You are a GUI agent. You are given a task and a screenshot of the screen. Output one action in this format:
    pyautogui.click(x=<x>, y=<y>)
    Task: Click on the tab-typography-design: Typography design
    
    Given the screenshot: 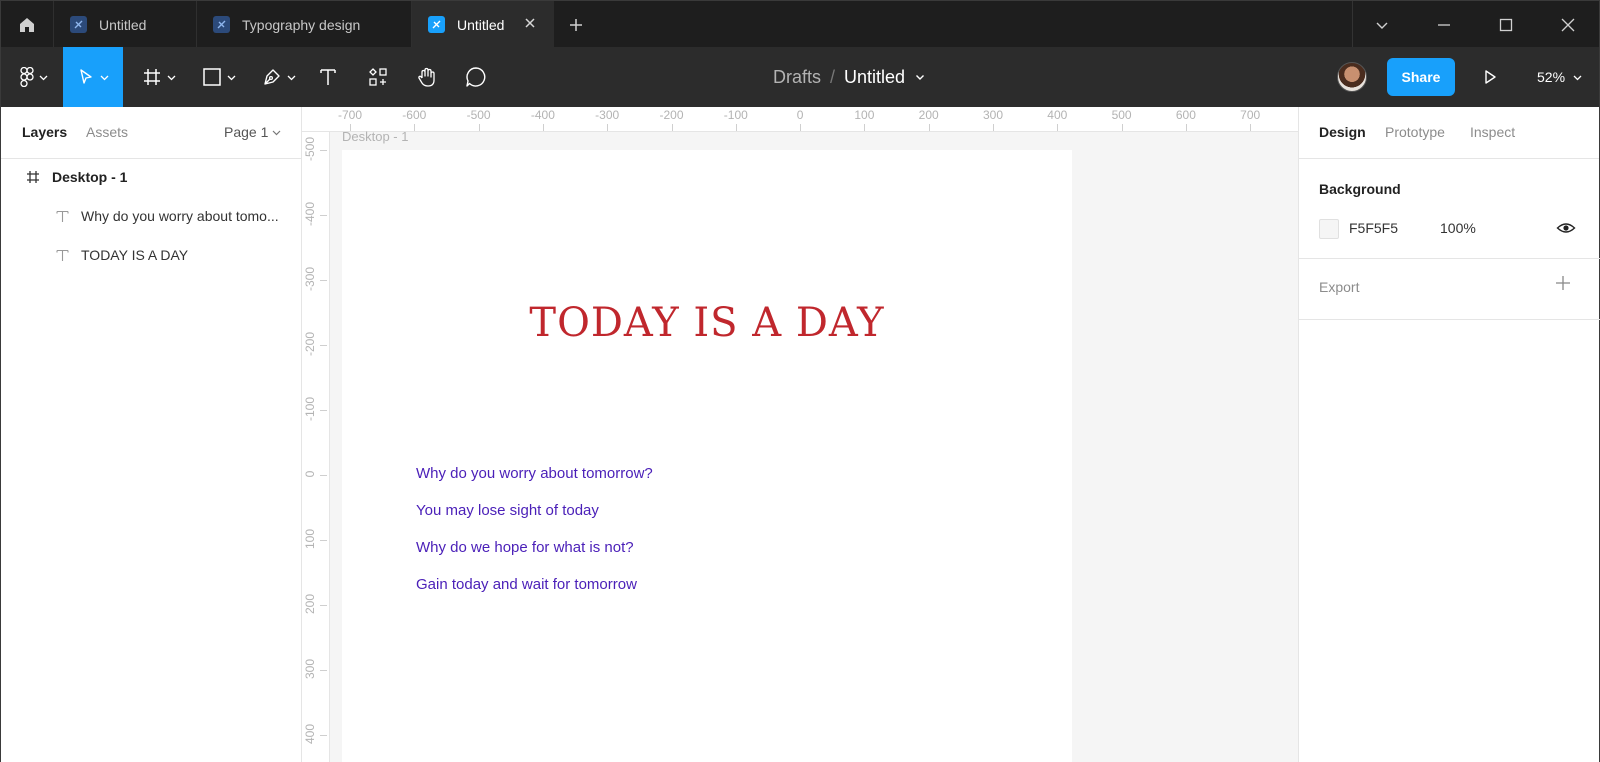 What is the action you would take?
    pyautogui.click(x=303, y=24)
    